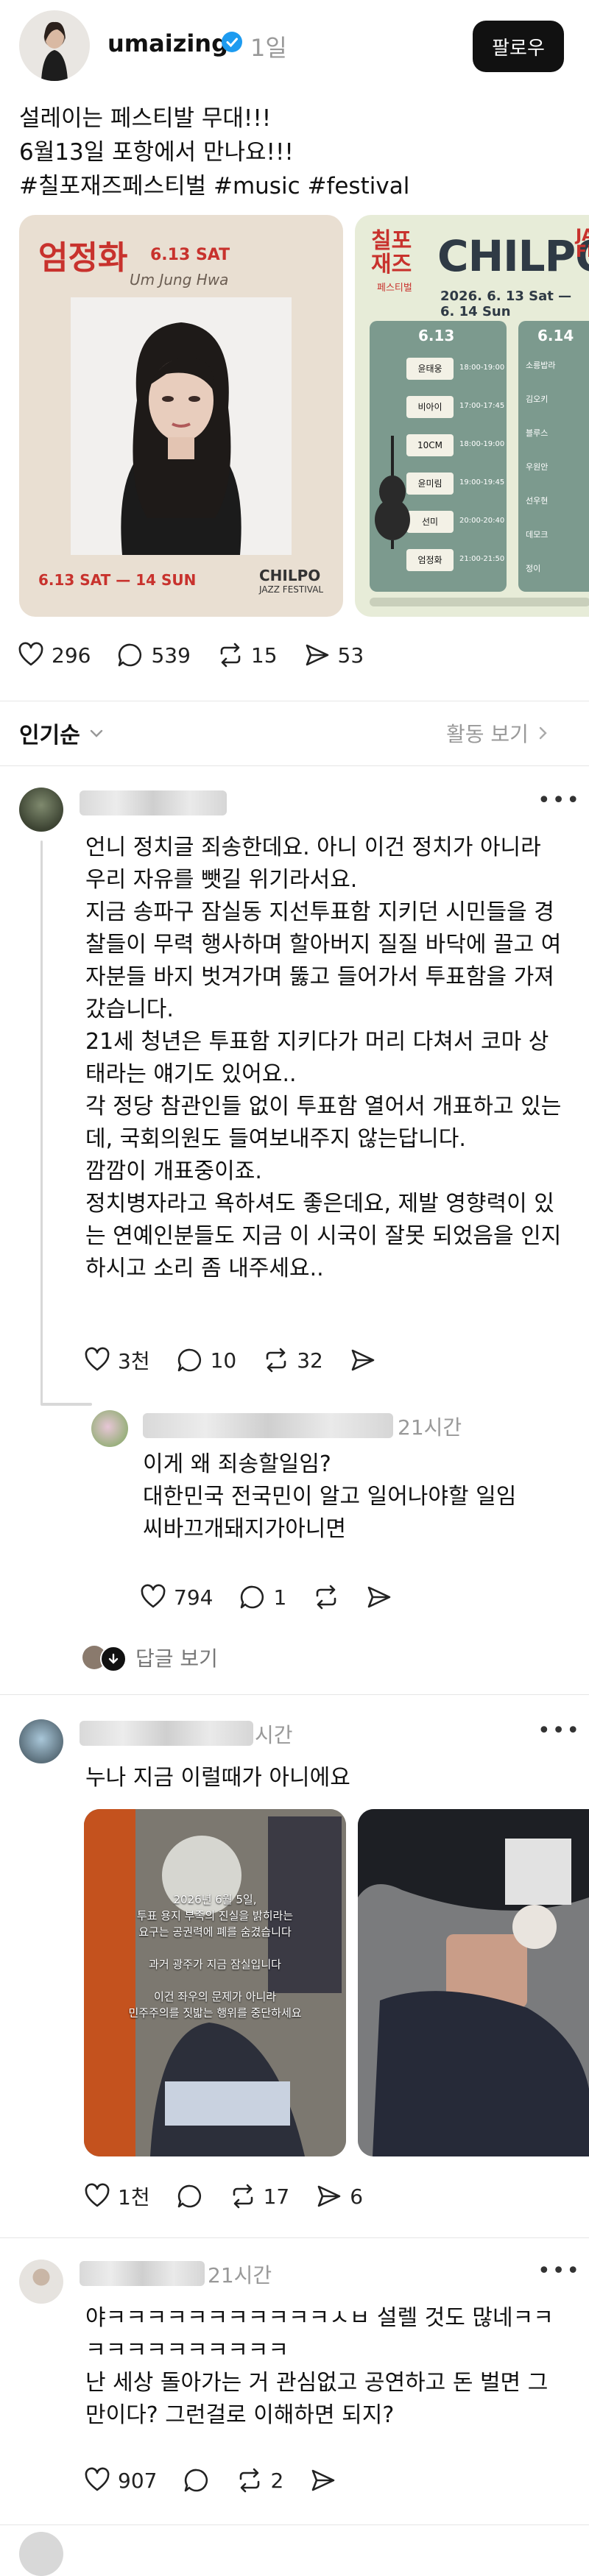 This screenshot has width=589, height=2576. I want to click on author-username: umaizing, so click(167, 43).